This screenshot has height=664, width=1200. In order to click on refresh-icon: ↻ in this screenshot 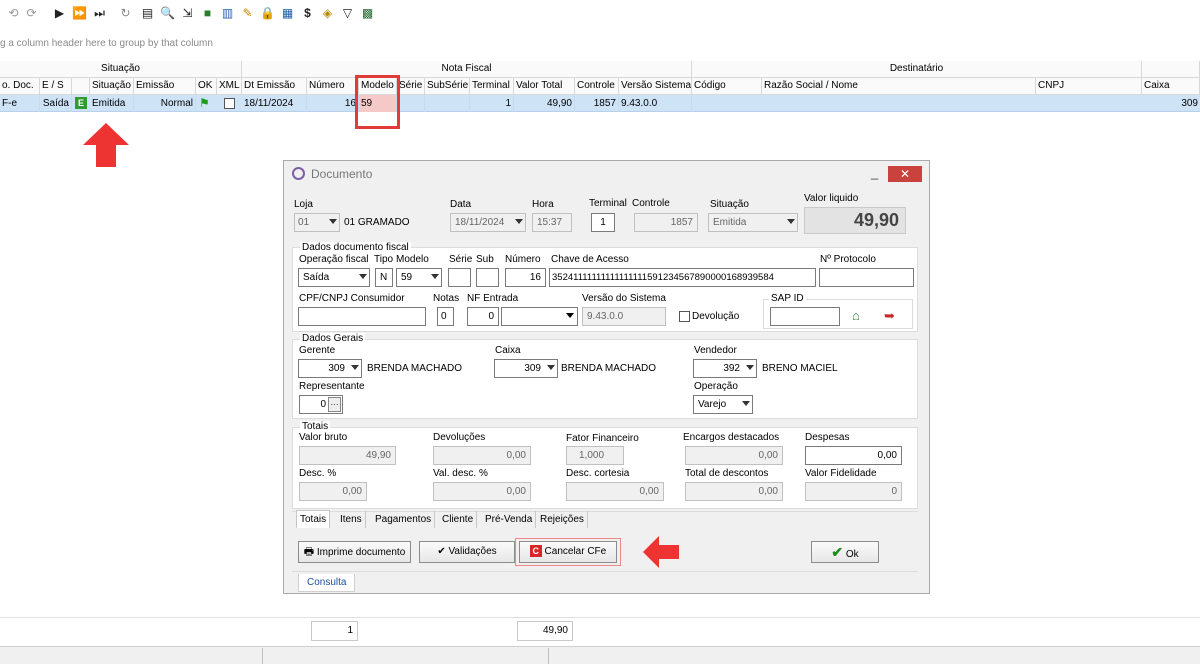, I will do `click(125, 13)`.